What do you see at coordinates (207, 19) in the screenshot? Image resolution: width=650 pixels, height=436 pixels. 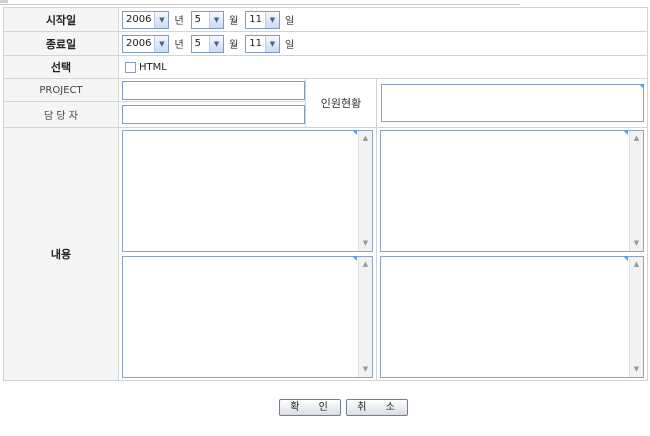 I see `start-month-select: 5 ▼` at bounding box center [207, 19].